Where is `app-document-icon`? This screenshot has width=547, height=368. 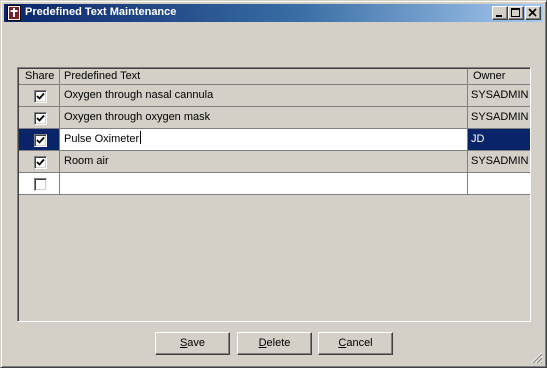
app-document-icon is located at coordinates (14, 13).